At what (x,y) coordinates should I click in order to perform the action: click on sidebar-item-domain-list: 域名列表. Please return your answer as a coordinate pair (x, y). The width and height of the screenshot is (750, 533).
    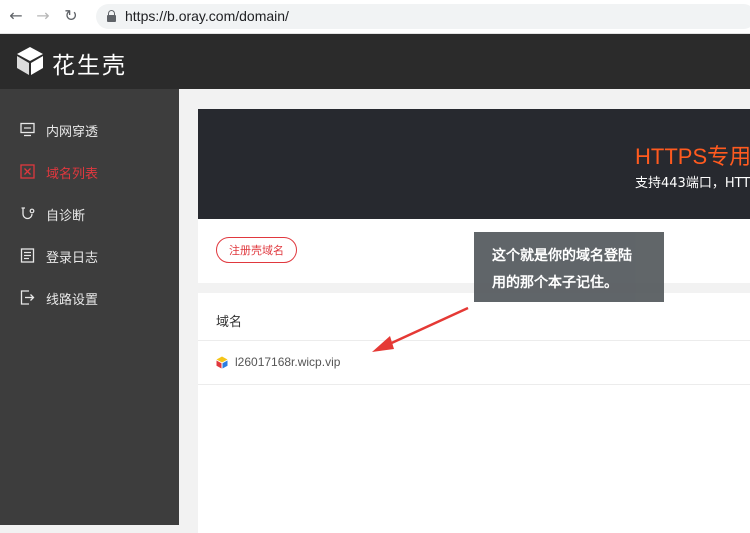
    Looking at the image, I should click on (89, 172).